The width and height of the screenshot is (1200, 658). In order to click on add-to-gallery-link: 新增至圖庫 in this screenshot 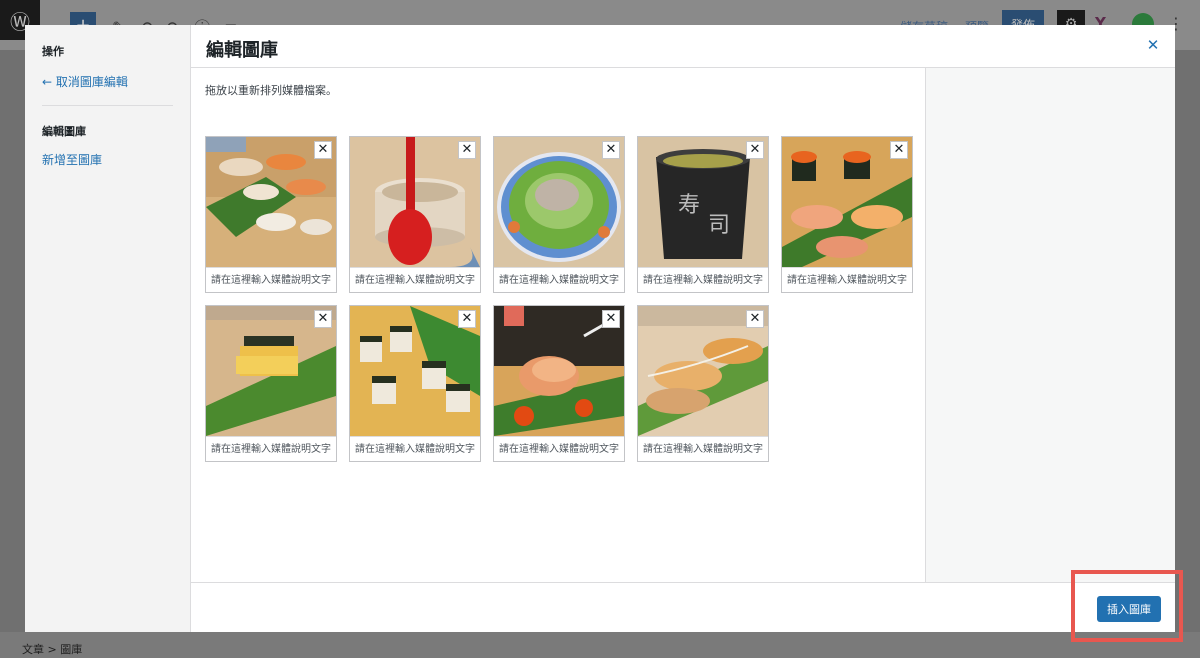, I will do `click(72, 159)`.